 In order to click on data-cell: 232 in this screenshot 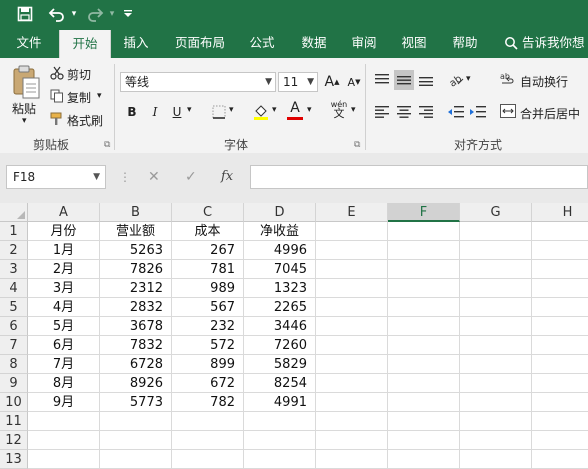, I will do `click(208, 326)`.